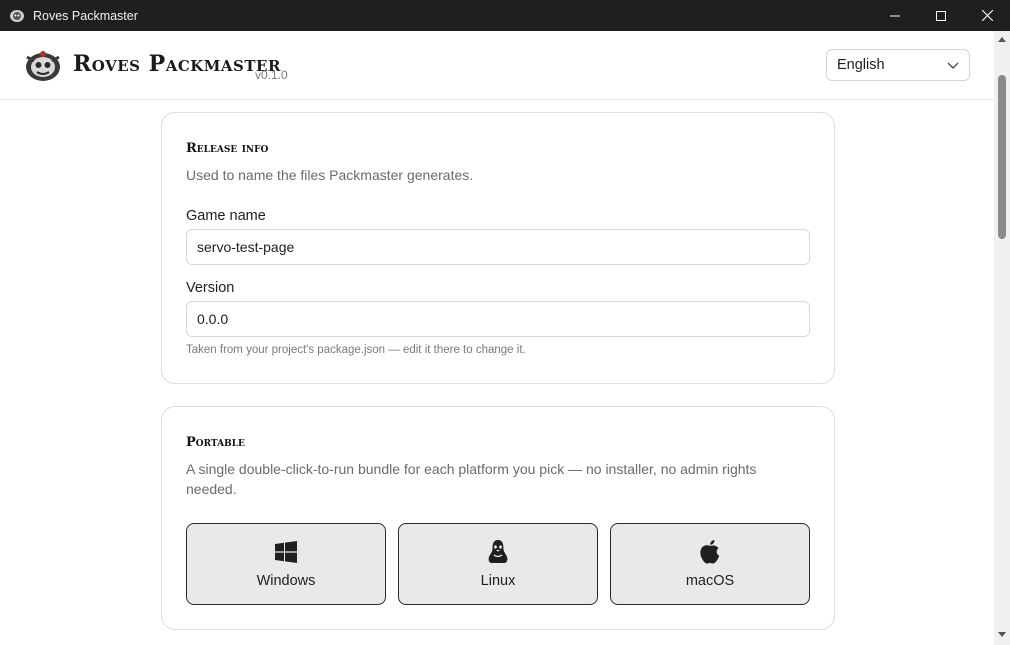 This screenshot has height=645, width=1010. What do you see at coordinates (1002, 39) in the screenshot?
I see `scroll-up-arrow-icon` at bounding box center [1002, 39].